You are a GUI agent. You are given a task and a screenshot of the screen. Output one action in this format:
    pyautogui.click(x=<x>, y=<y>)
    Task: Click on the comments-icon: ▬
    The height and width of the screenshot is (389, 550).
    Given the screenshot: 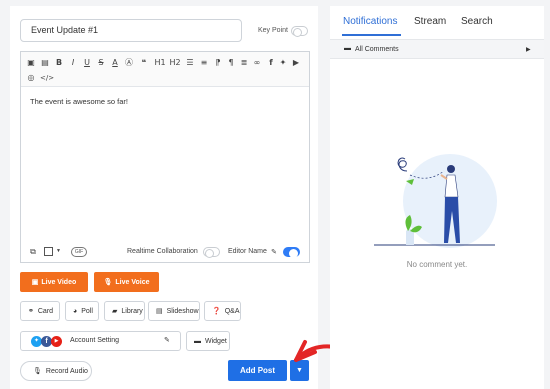 What is the action you would take?
    pyautogui.click(x=347, y=48)
    